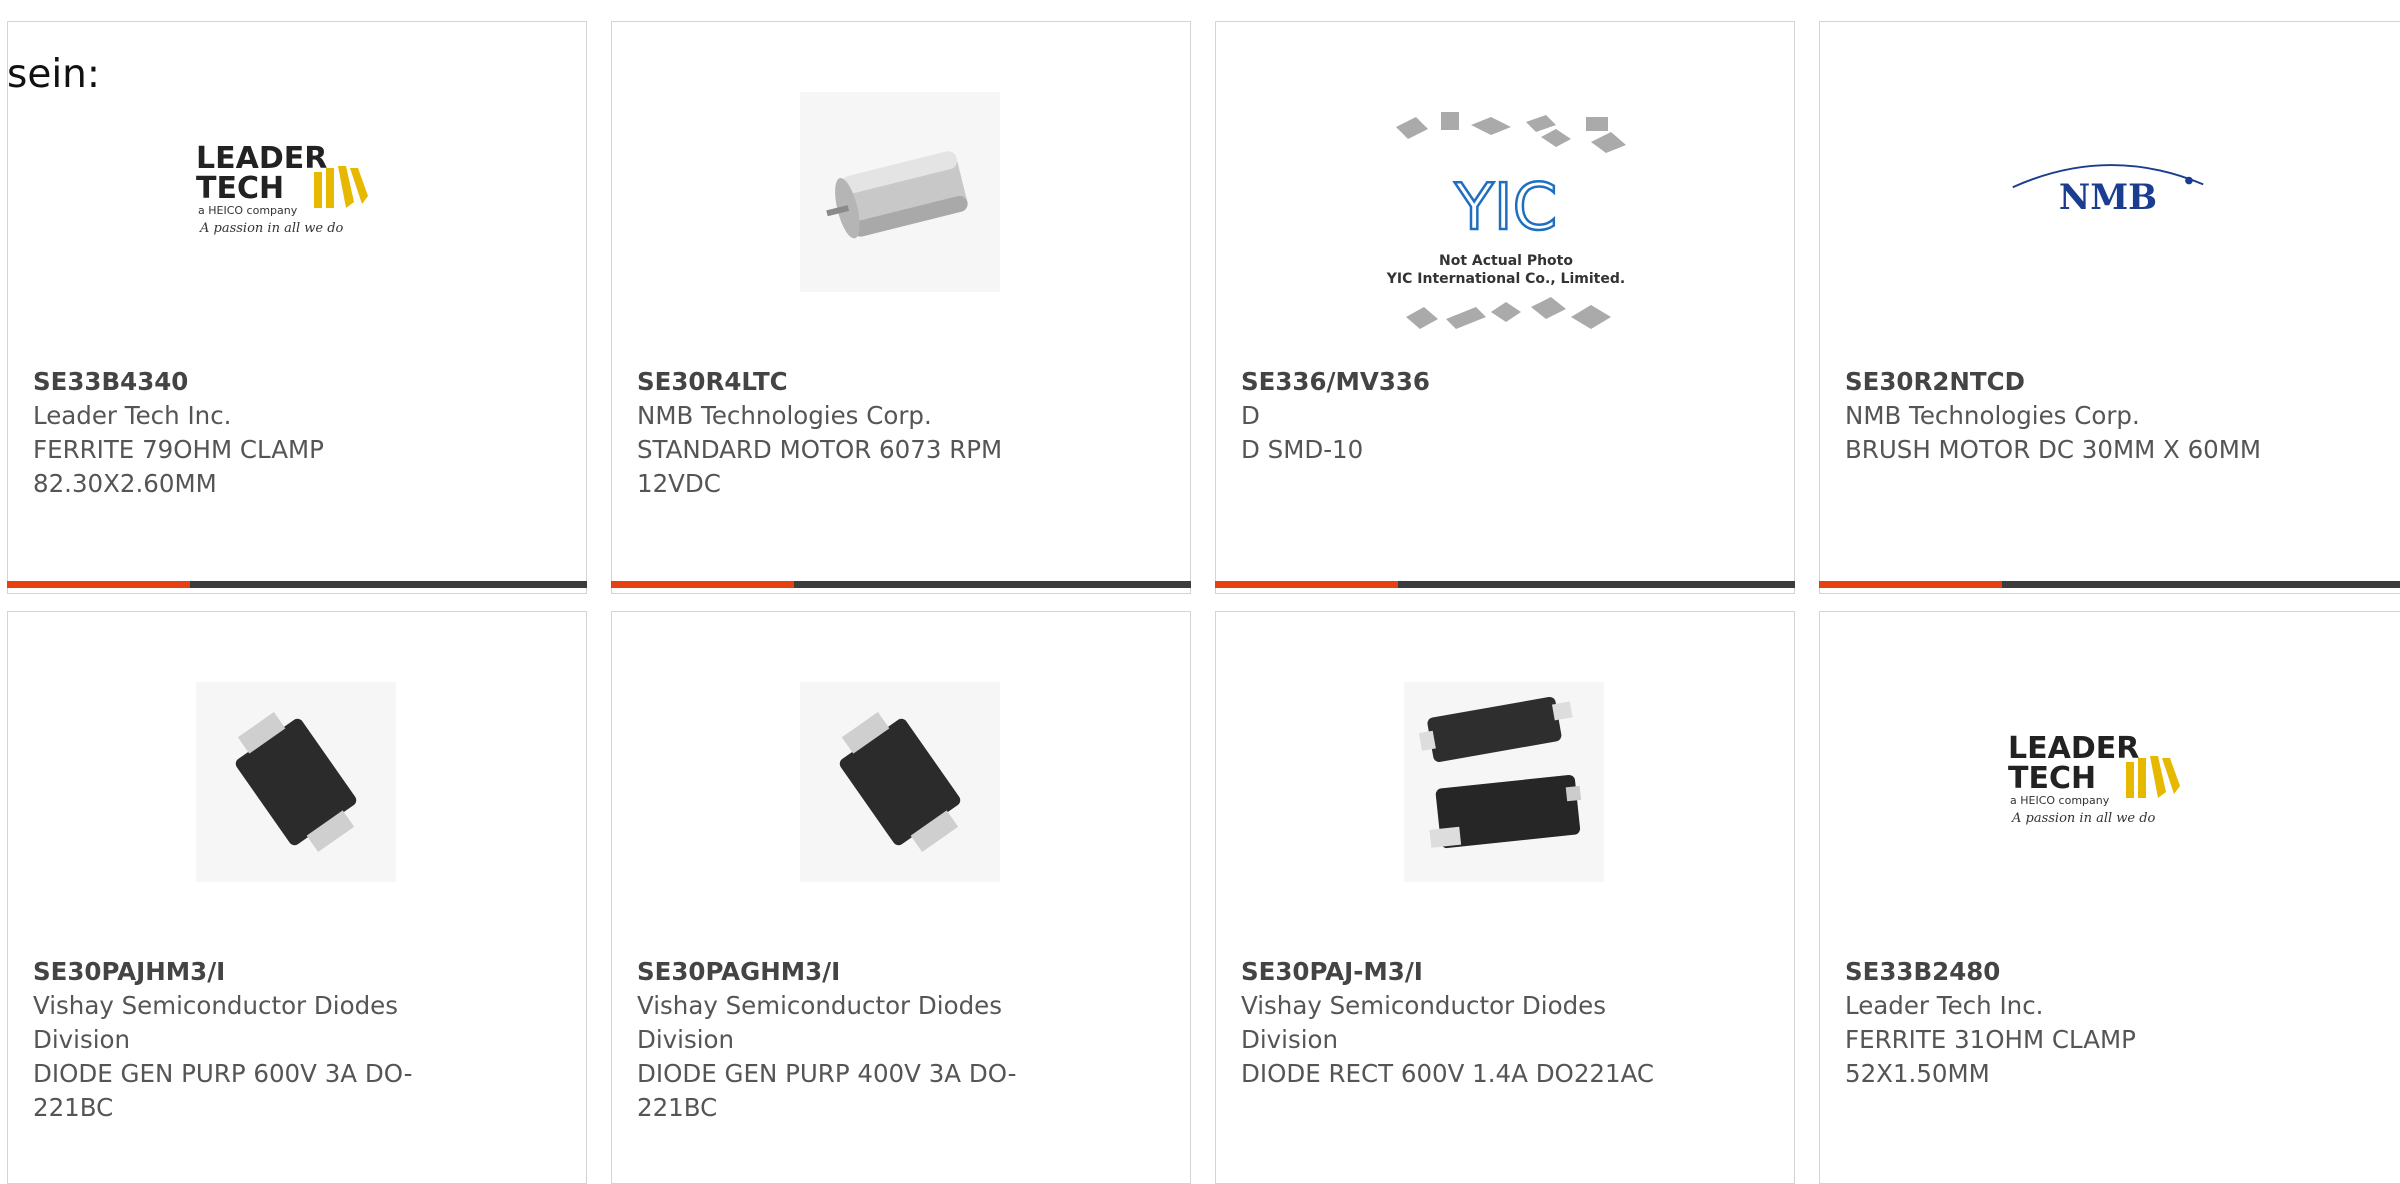 The width and height of the screenshot is (2400, 1184). What do you see at coordinates (820, 466) in the screenshot?
I see `product-description: STANDARD MOTOR 6073 RPM 12VDC` at bounding box center [820, 466].